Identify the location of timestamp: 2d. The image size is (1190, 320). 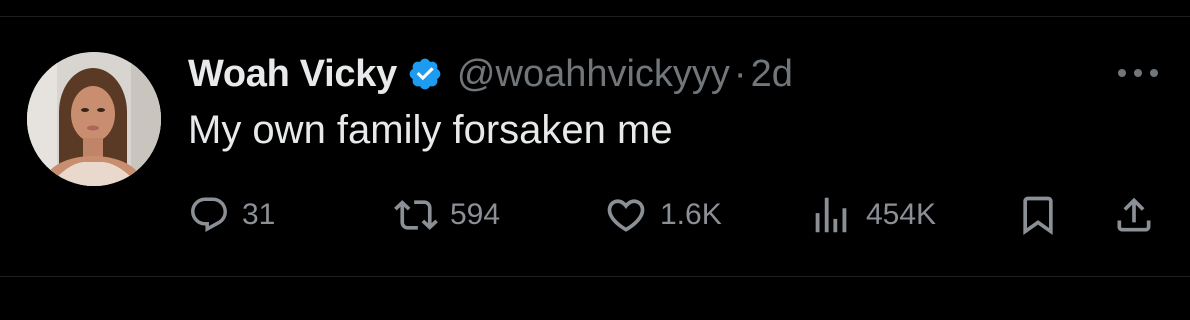
(772, 74).